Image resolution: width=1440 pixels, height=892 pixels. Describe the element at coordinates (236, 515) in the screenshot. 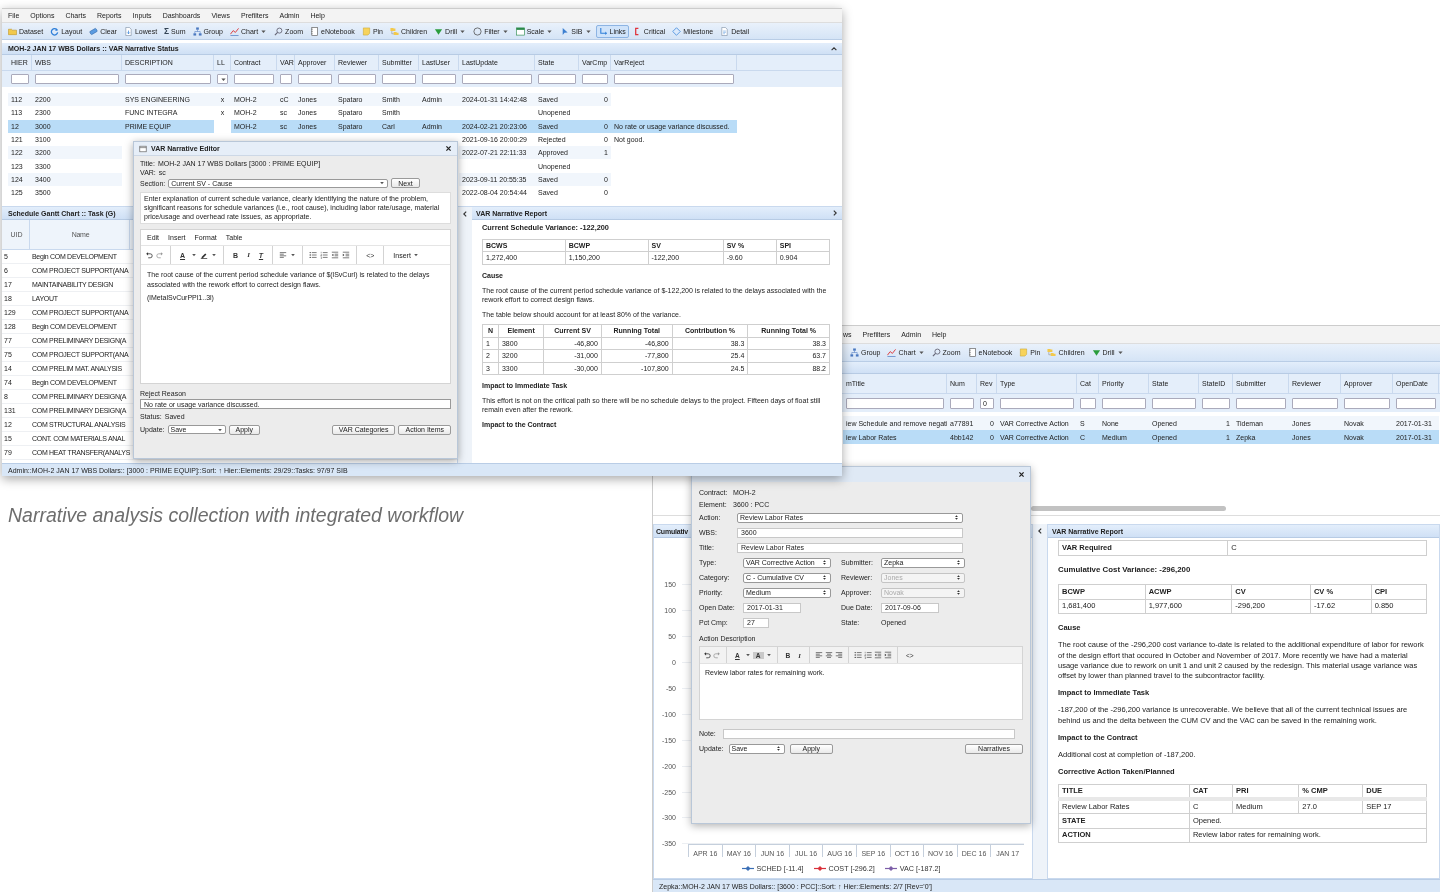

I see `caption: Narrative analysis collection with integrated workflow` at that location.